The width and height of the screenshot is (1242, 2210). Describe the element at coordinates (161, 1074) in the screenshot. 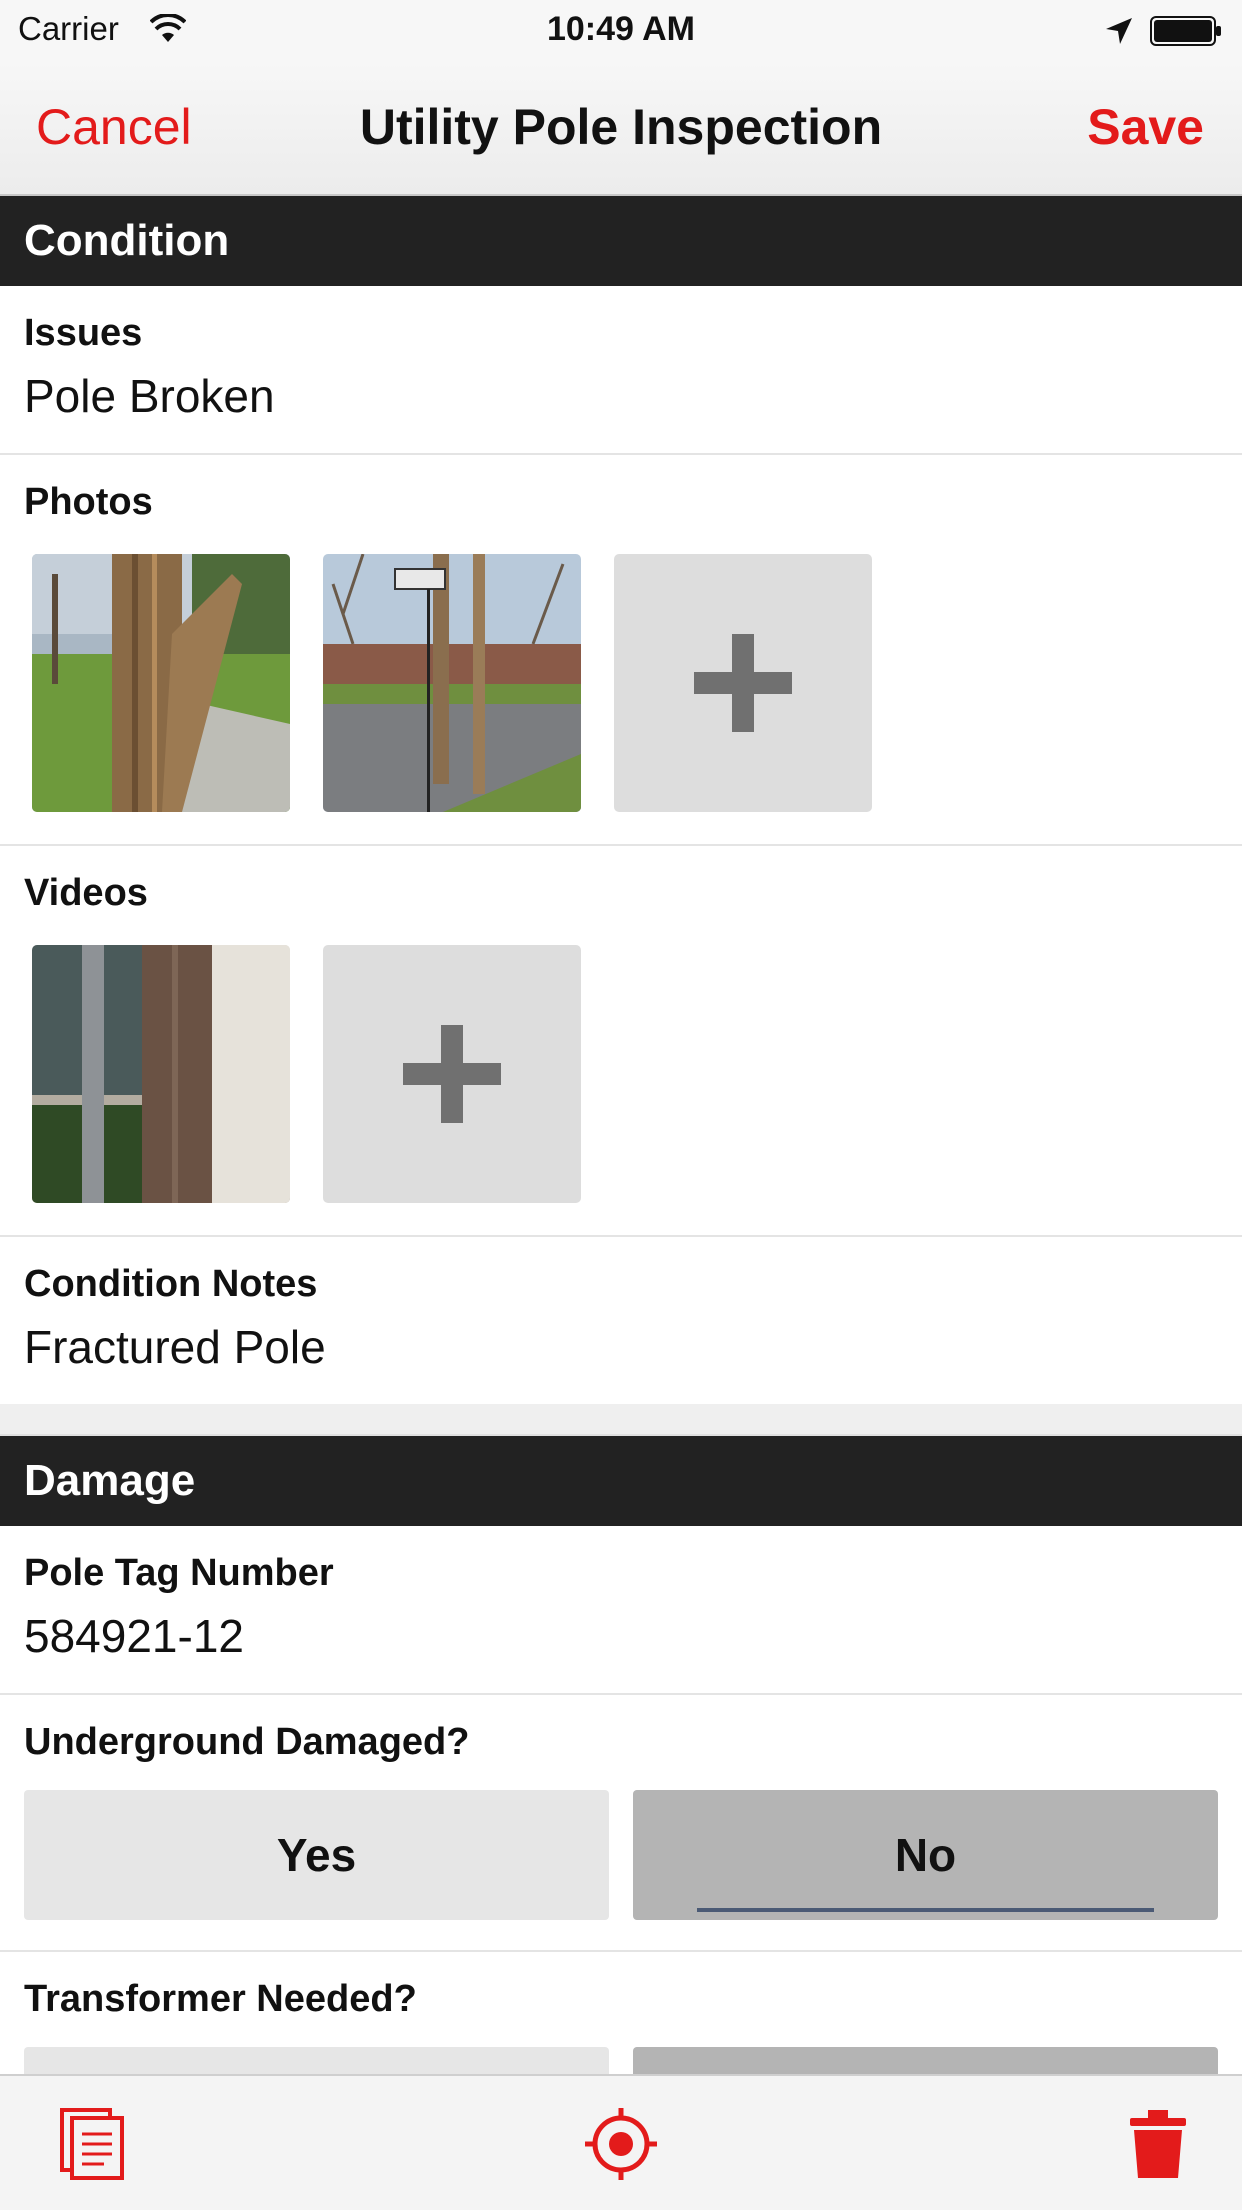

I see `video-thumbnail` at that location.